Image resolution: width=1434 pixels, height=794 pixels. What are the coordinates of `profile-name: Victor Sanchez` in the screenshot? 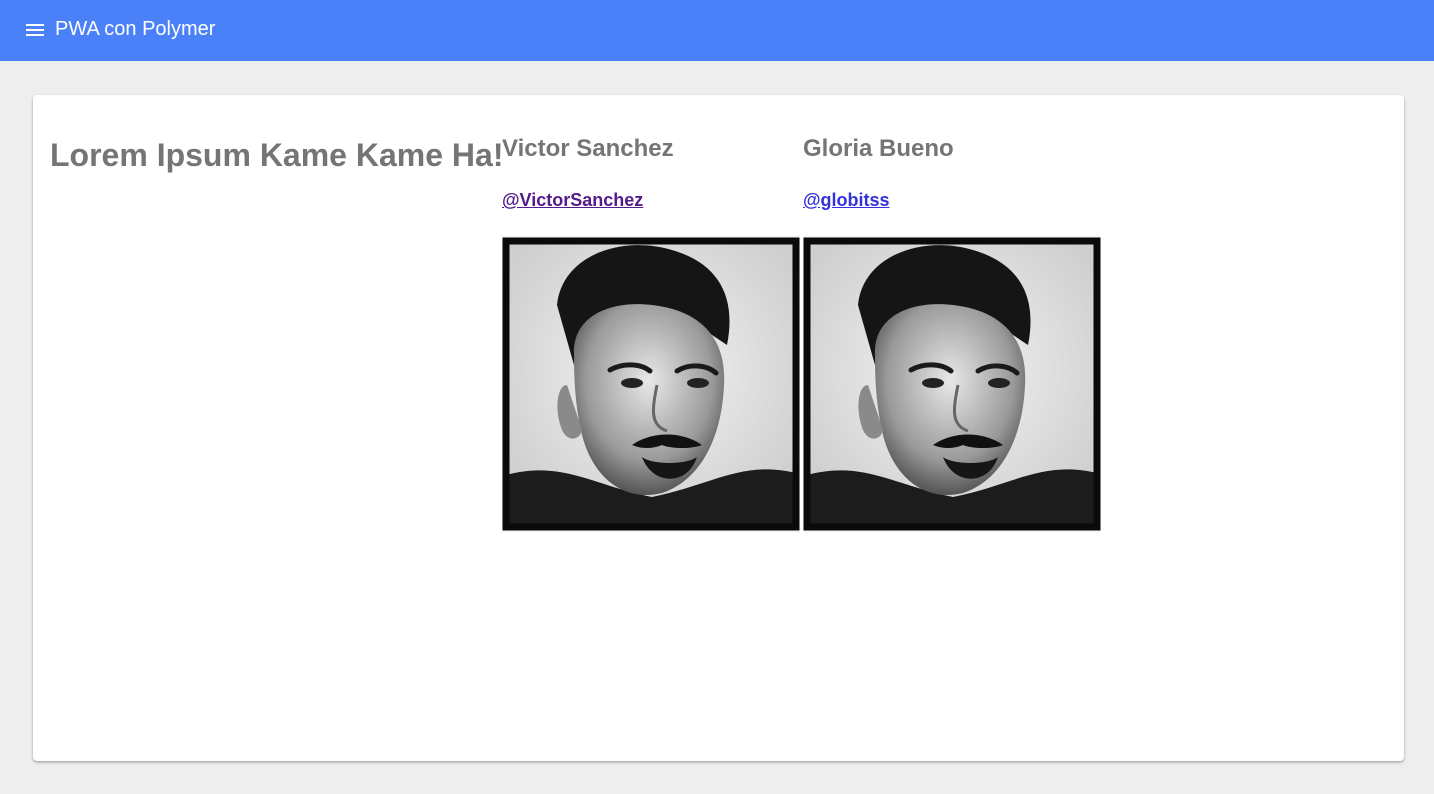 It's located at (588, 148).